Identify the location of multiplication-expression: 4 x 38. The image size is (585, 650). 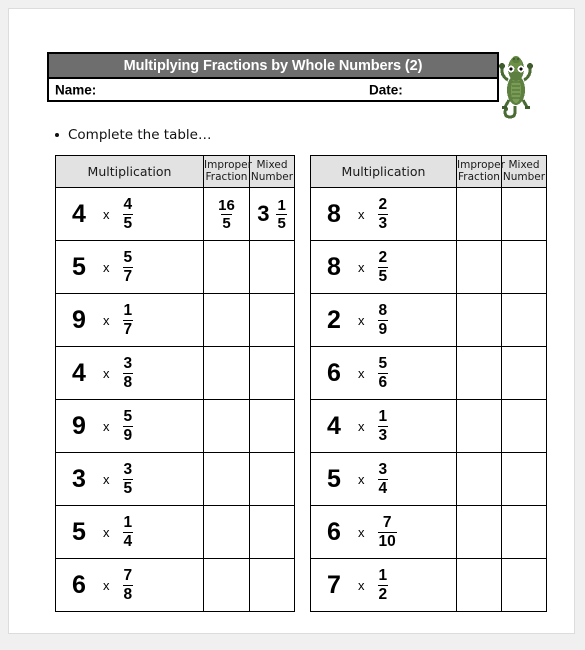
(129, 373).